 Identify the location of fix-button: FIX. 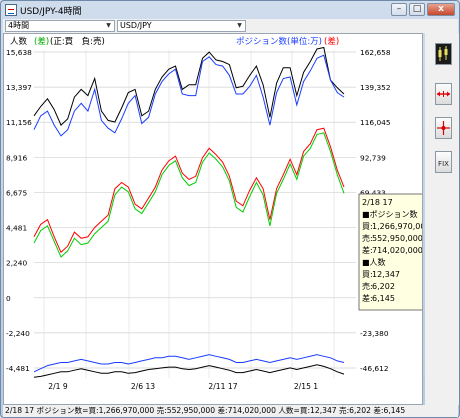
(443, 162).